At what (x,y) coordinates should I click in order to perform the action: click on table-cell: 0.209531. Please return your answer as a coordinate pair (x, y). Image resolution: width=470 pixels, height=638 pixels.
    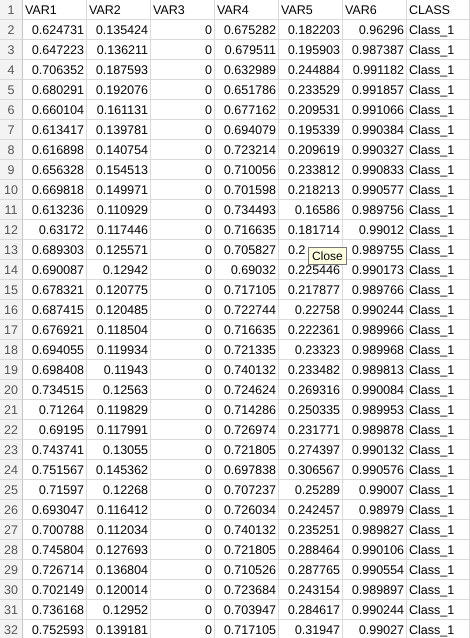
    Looking at the image, I should click on (311, 110).